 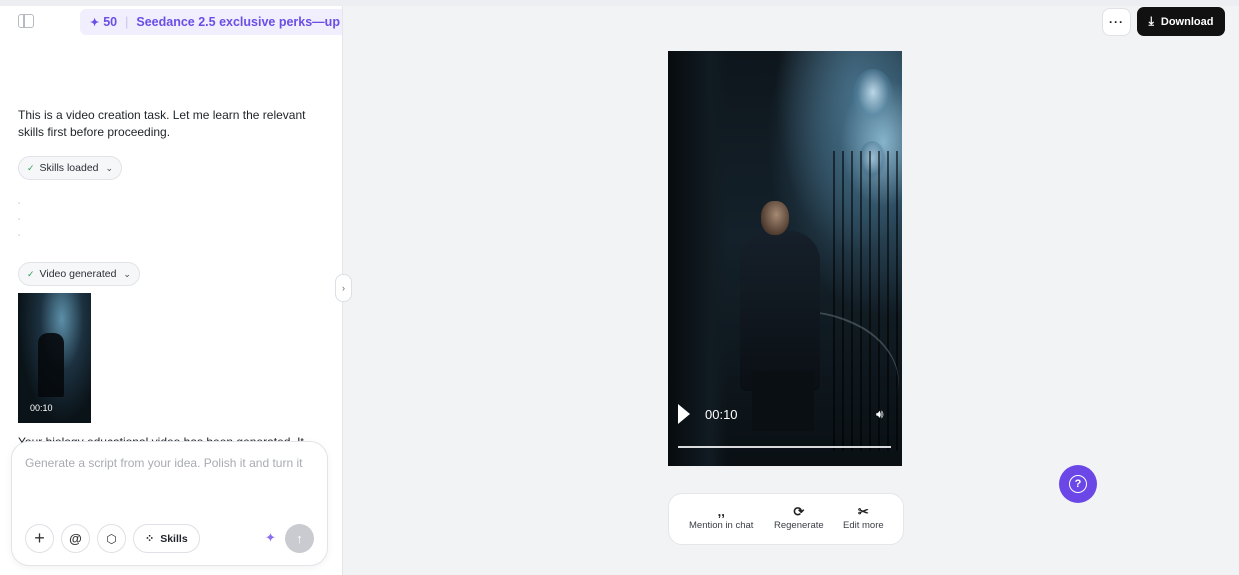 I want to click on at-icon: @, so click(x=75, y=538).